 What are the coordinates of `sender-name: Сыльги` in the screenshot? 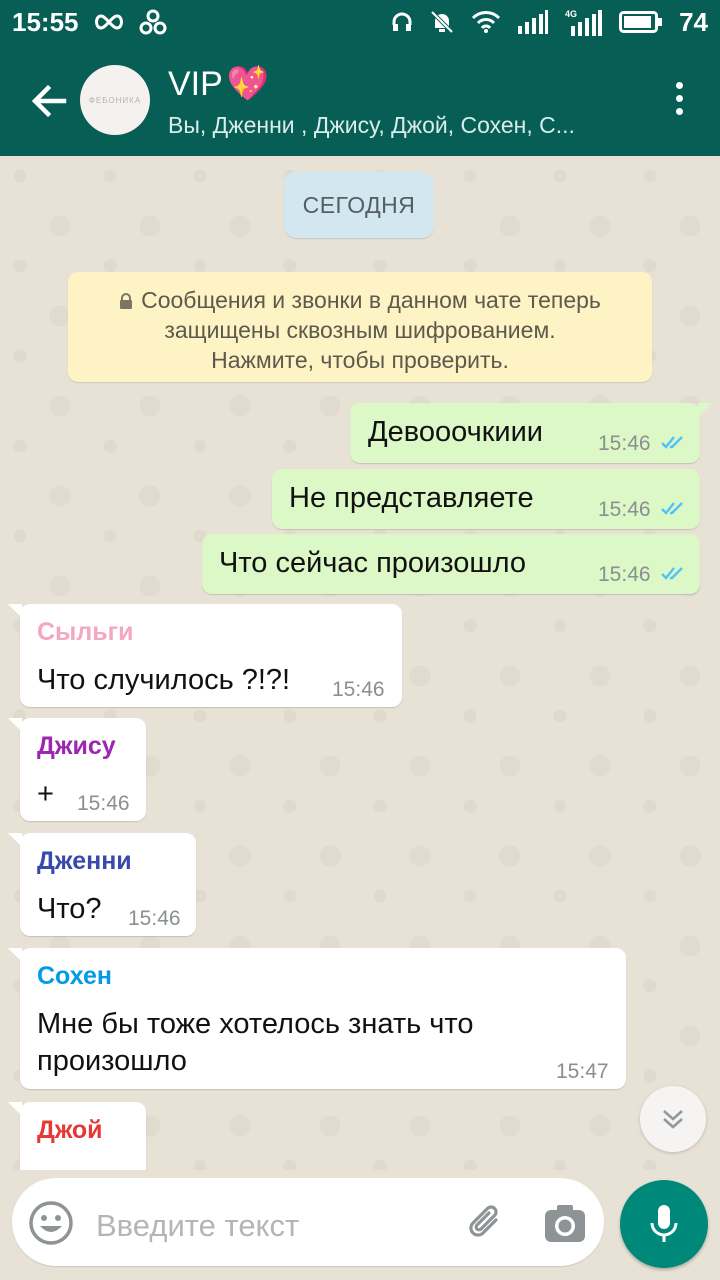 It's located at (85, 632).